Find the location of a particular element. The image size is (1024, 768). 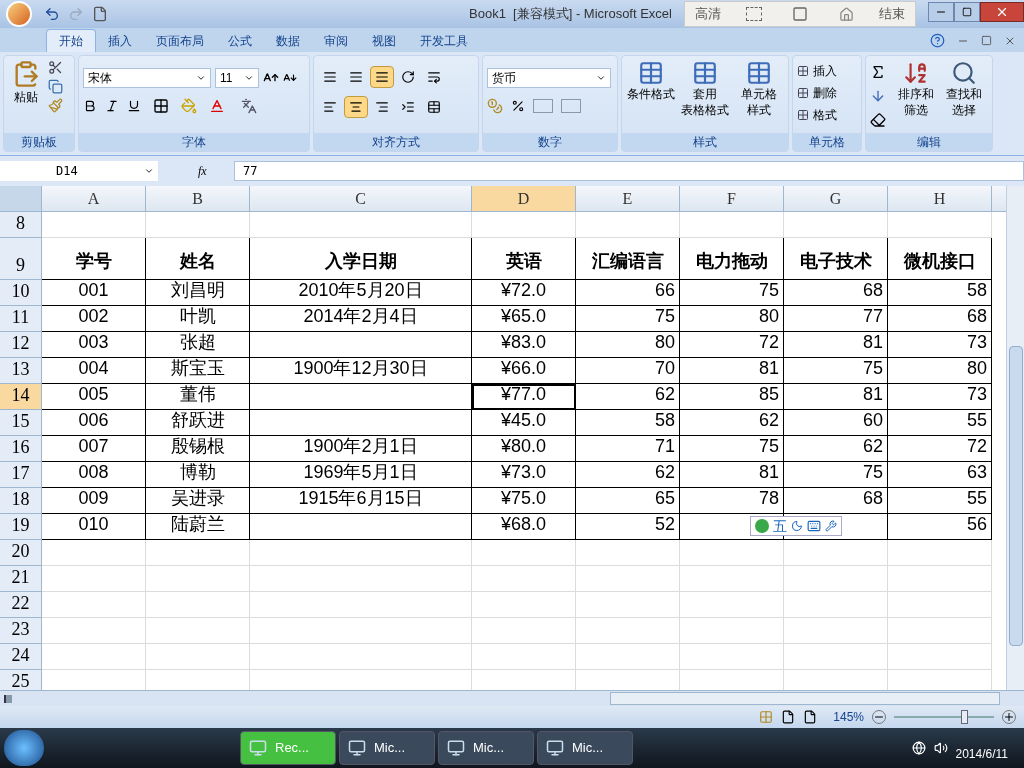

row-header: 25 is located at coordinates (21, 680).